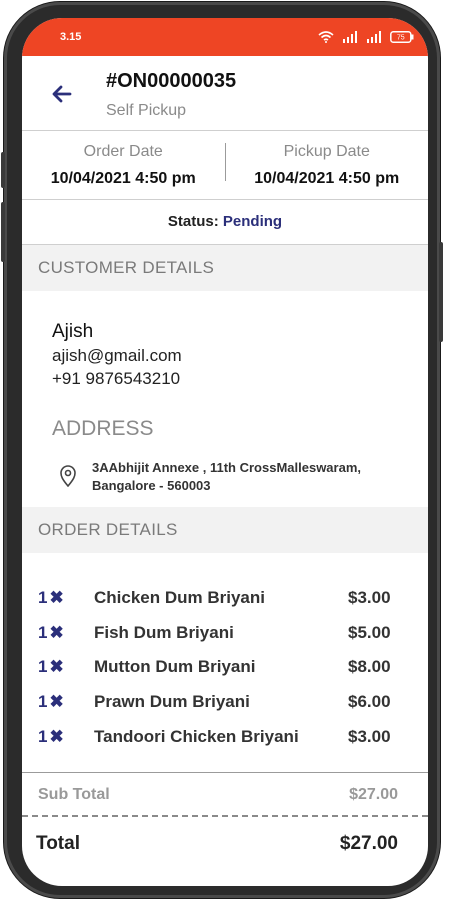  I want to click on customer-details-heading: CUSTOMER DETAILS, so click(225, 268).